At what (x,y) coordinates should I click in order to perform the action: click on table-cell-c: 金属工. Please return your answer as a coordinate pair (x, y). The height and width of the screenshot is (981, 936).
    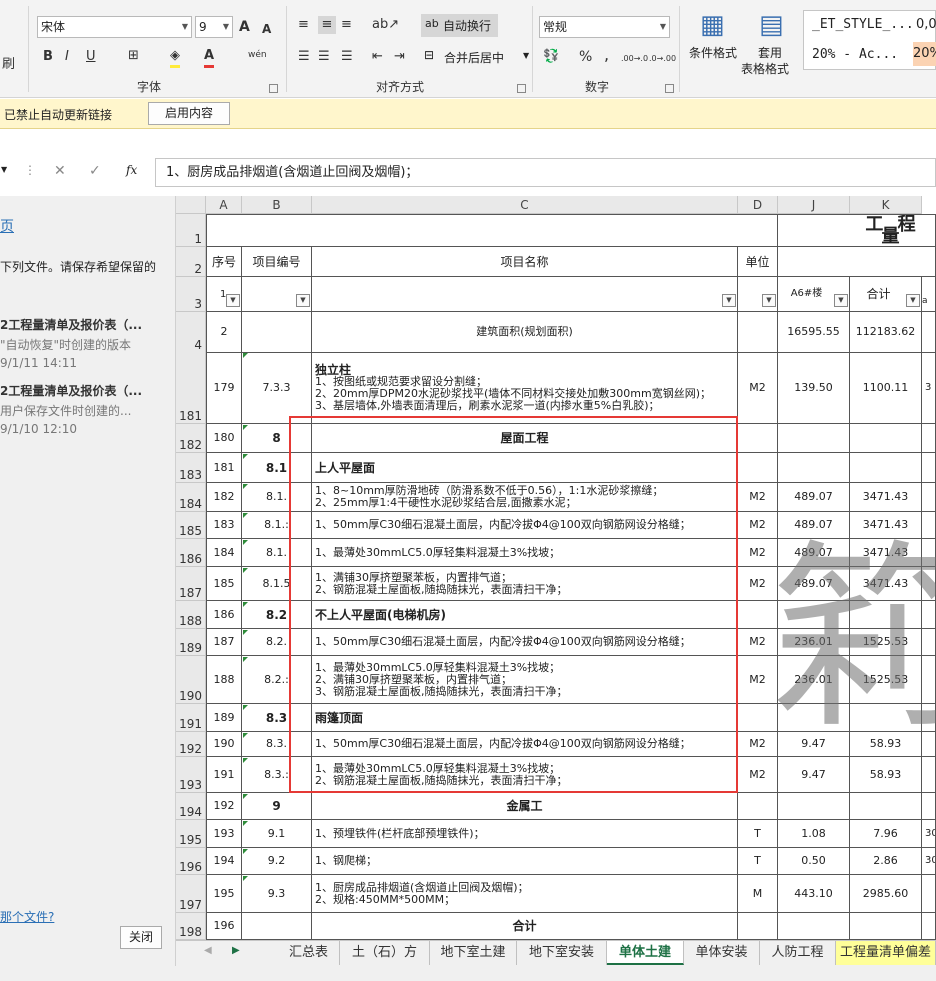
    Looking at the image, I should click on (525, 806).